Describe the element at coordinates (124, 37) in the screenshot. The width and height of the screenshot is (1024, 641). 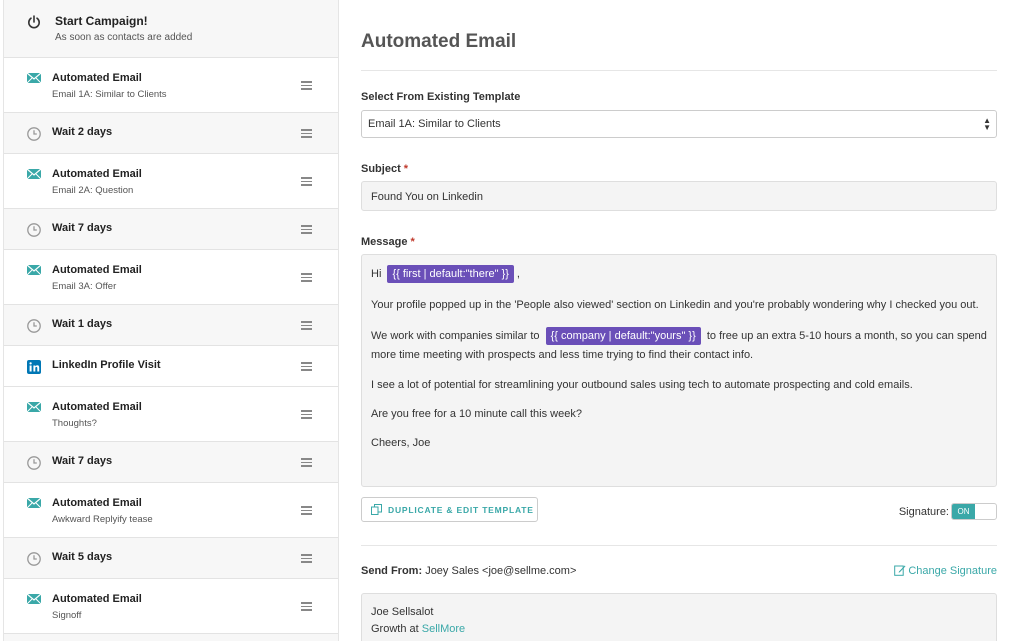
I see `start-campaign-subtitle: As soon as contacts are added` at that location.